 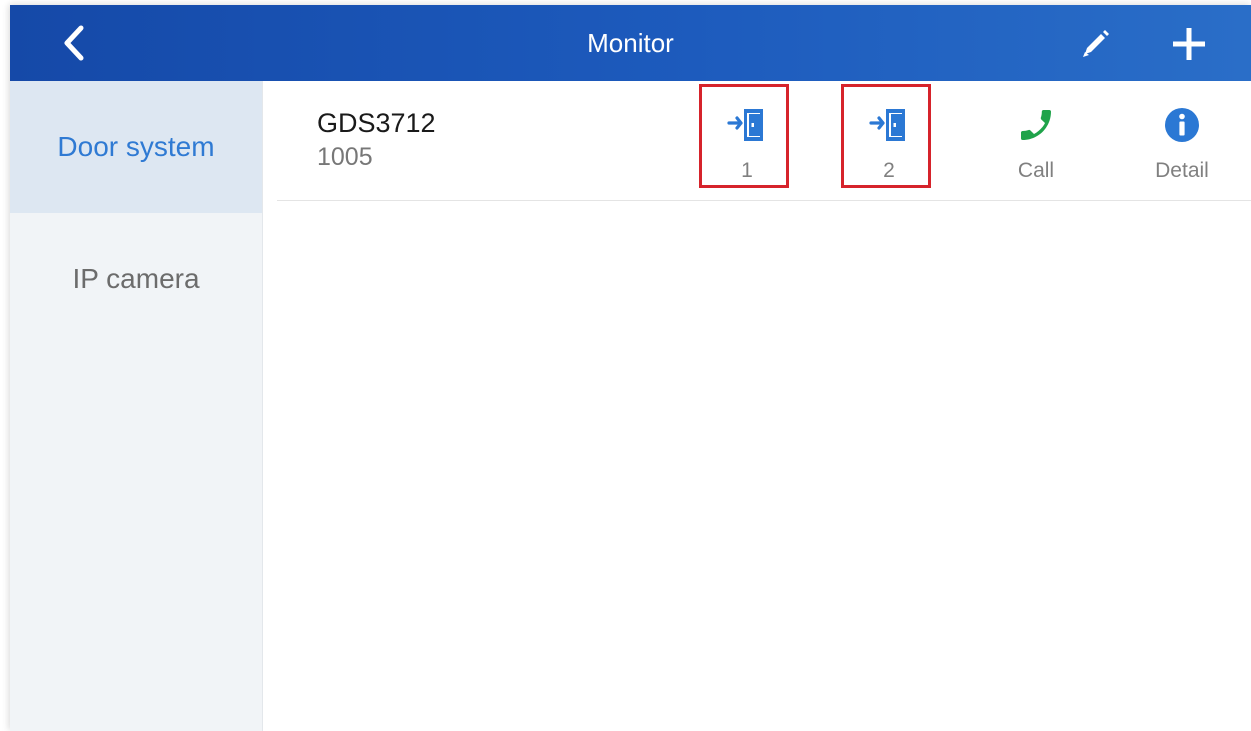 What do you see at coordinates (376, 123) in the screenshot?
I see `device-name: GDS3712` at bounding box center [376, 123].